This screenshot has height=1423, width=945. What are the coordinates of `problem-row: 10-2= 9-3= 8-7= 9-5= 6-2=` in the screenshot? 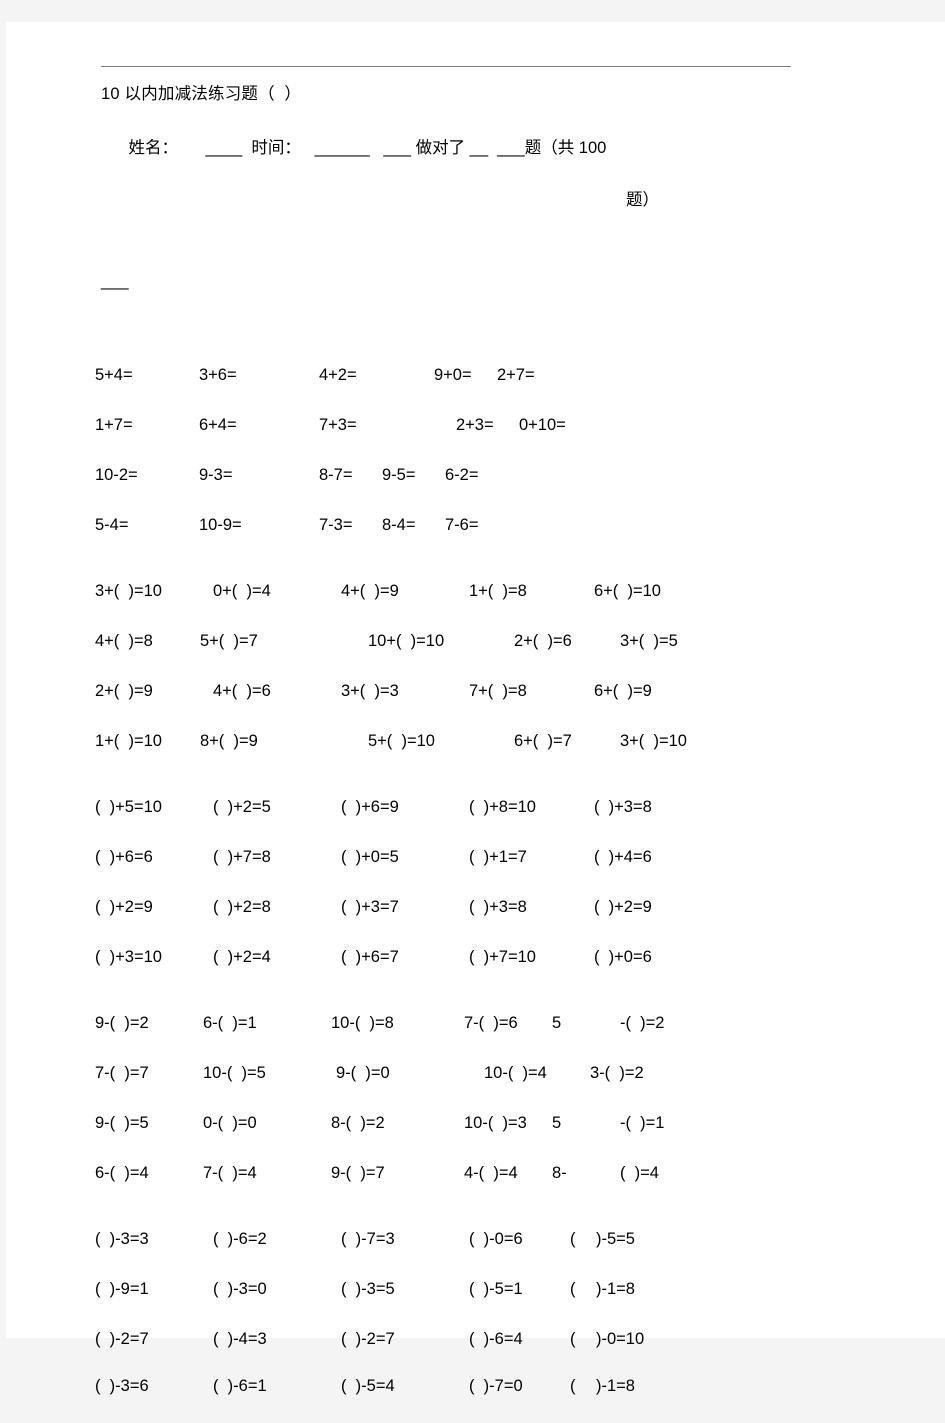 It's located at (445, 490).